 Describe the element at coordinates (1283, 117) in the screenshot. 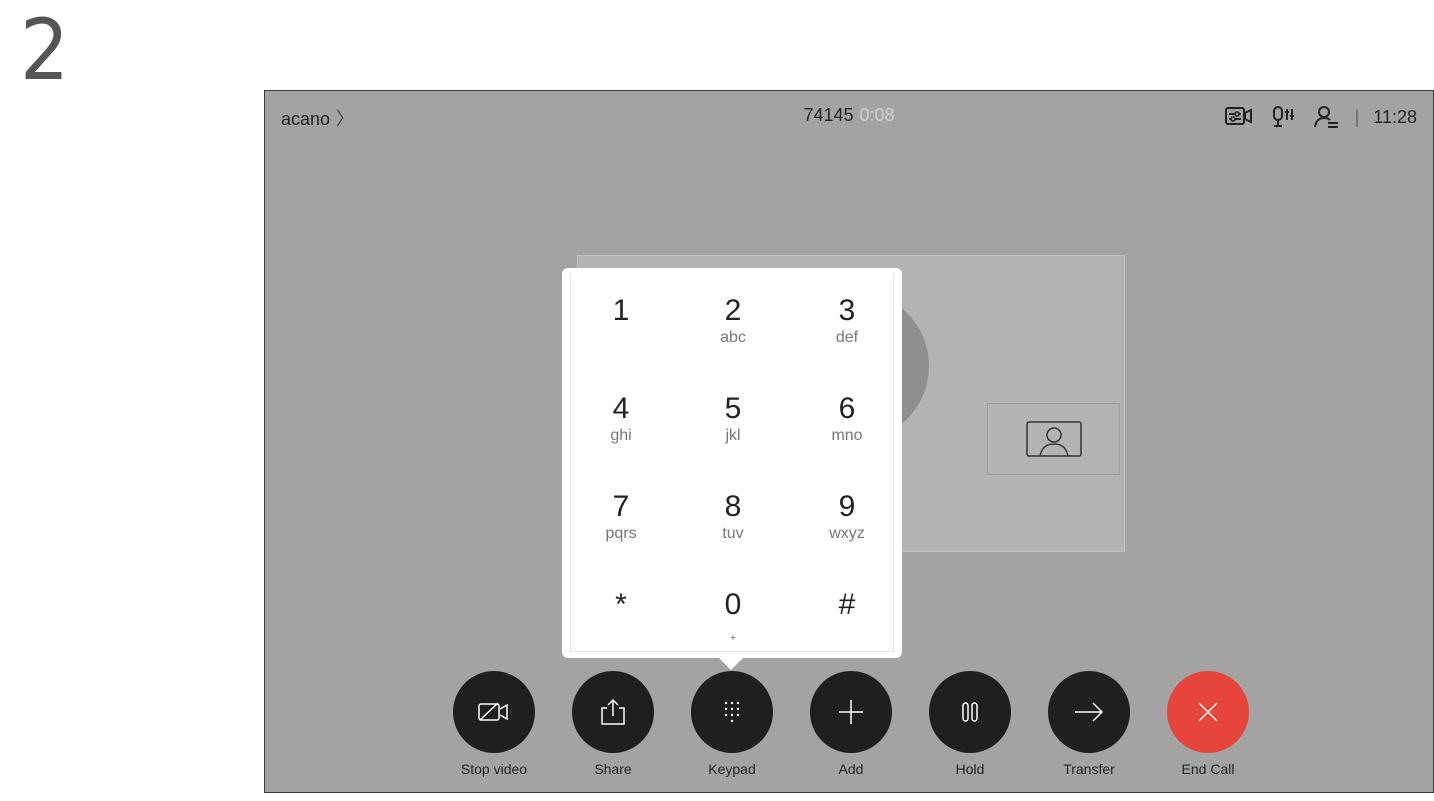

I see `microphone-settings-icon` at that location.